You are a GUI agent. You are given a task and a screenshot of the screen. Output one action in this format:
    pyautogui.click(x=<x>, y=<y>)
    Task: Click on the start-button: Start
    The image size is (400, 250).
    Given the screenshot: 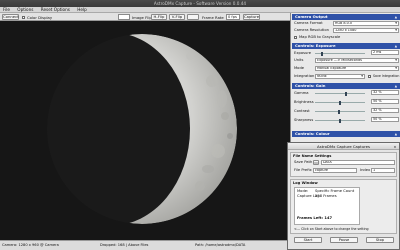 What is the action you would take?
    pyautogui.click(x=308, y=240)
    